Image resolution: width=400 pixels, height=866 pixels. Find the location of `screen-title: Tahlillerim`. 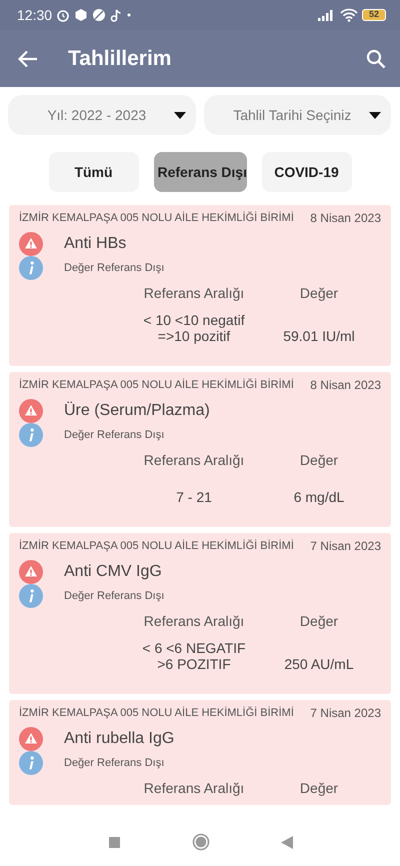

screen-title: Tahlillerim is located at coordinates (120, 59).